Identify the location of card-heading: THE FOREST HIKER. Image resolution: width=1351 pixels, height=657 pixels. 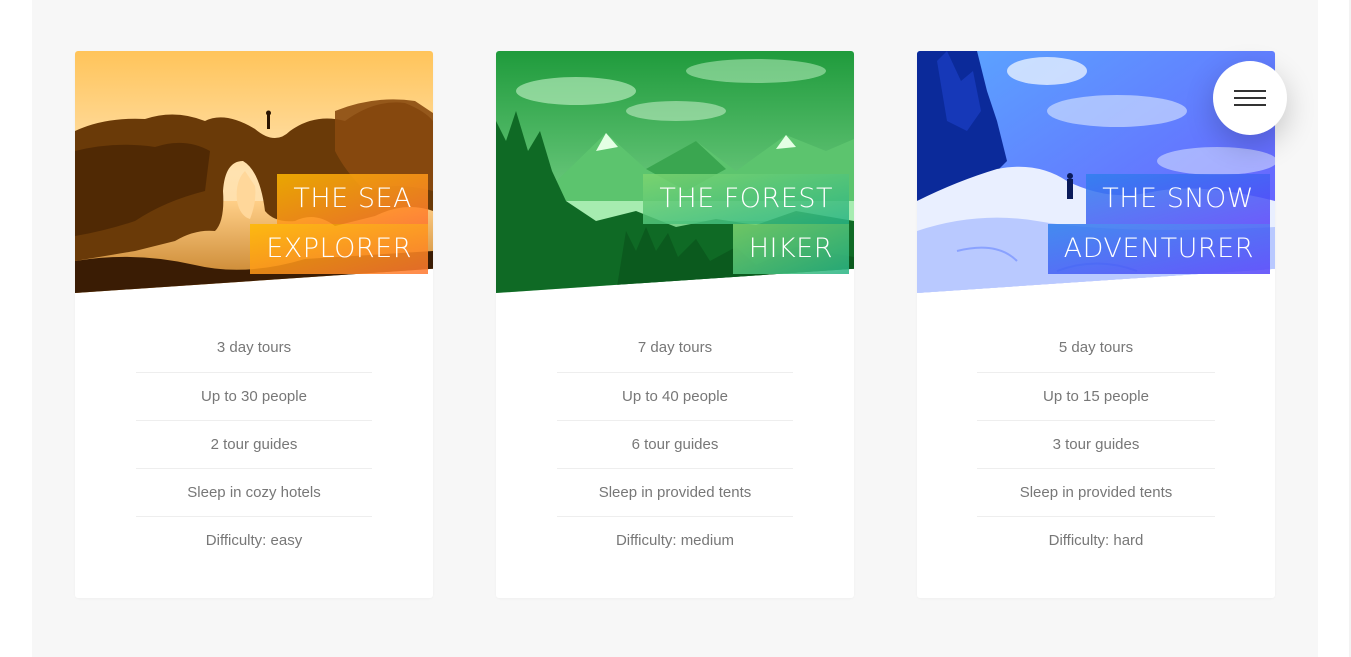
(746, 224).